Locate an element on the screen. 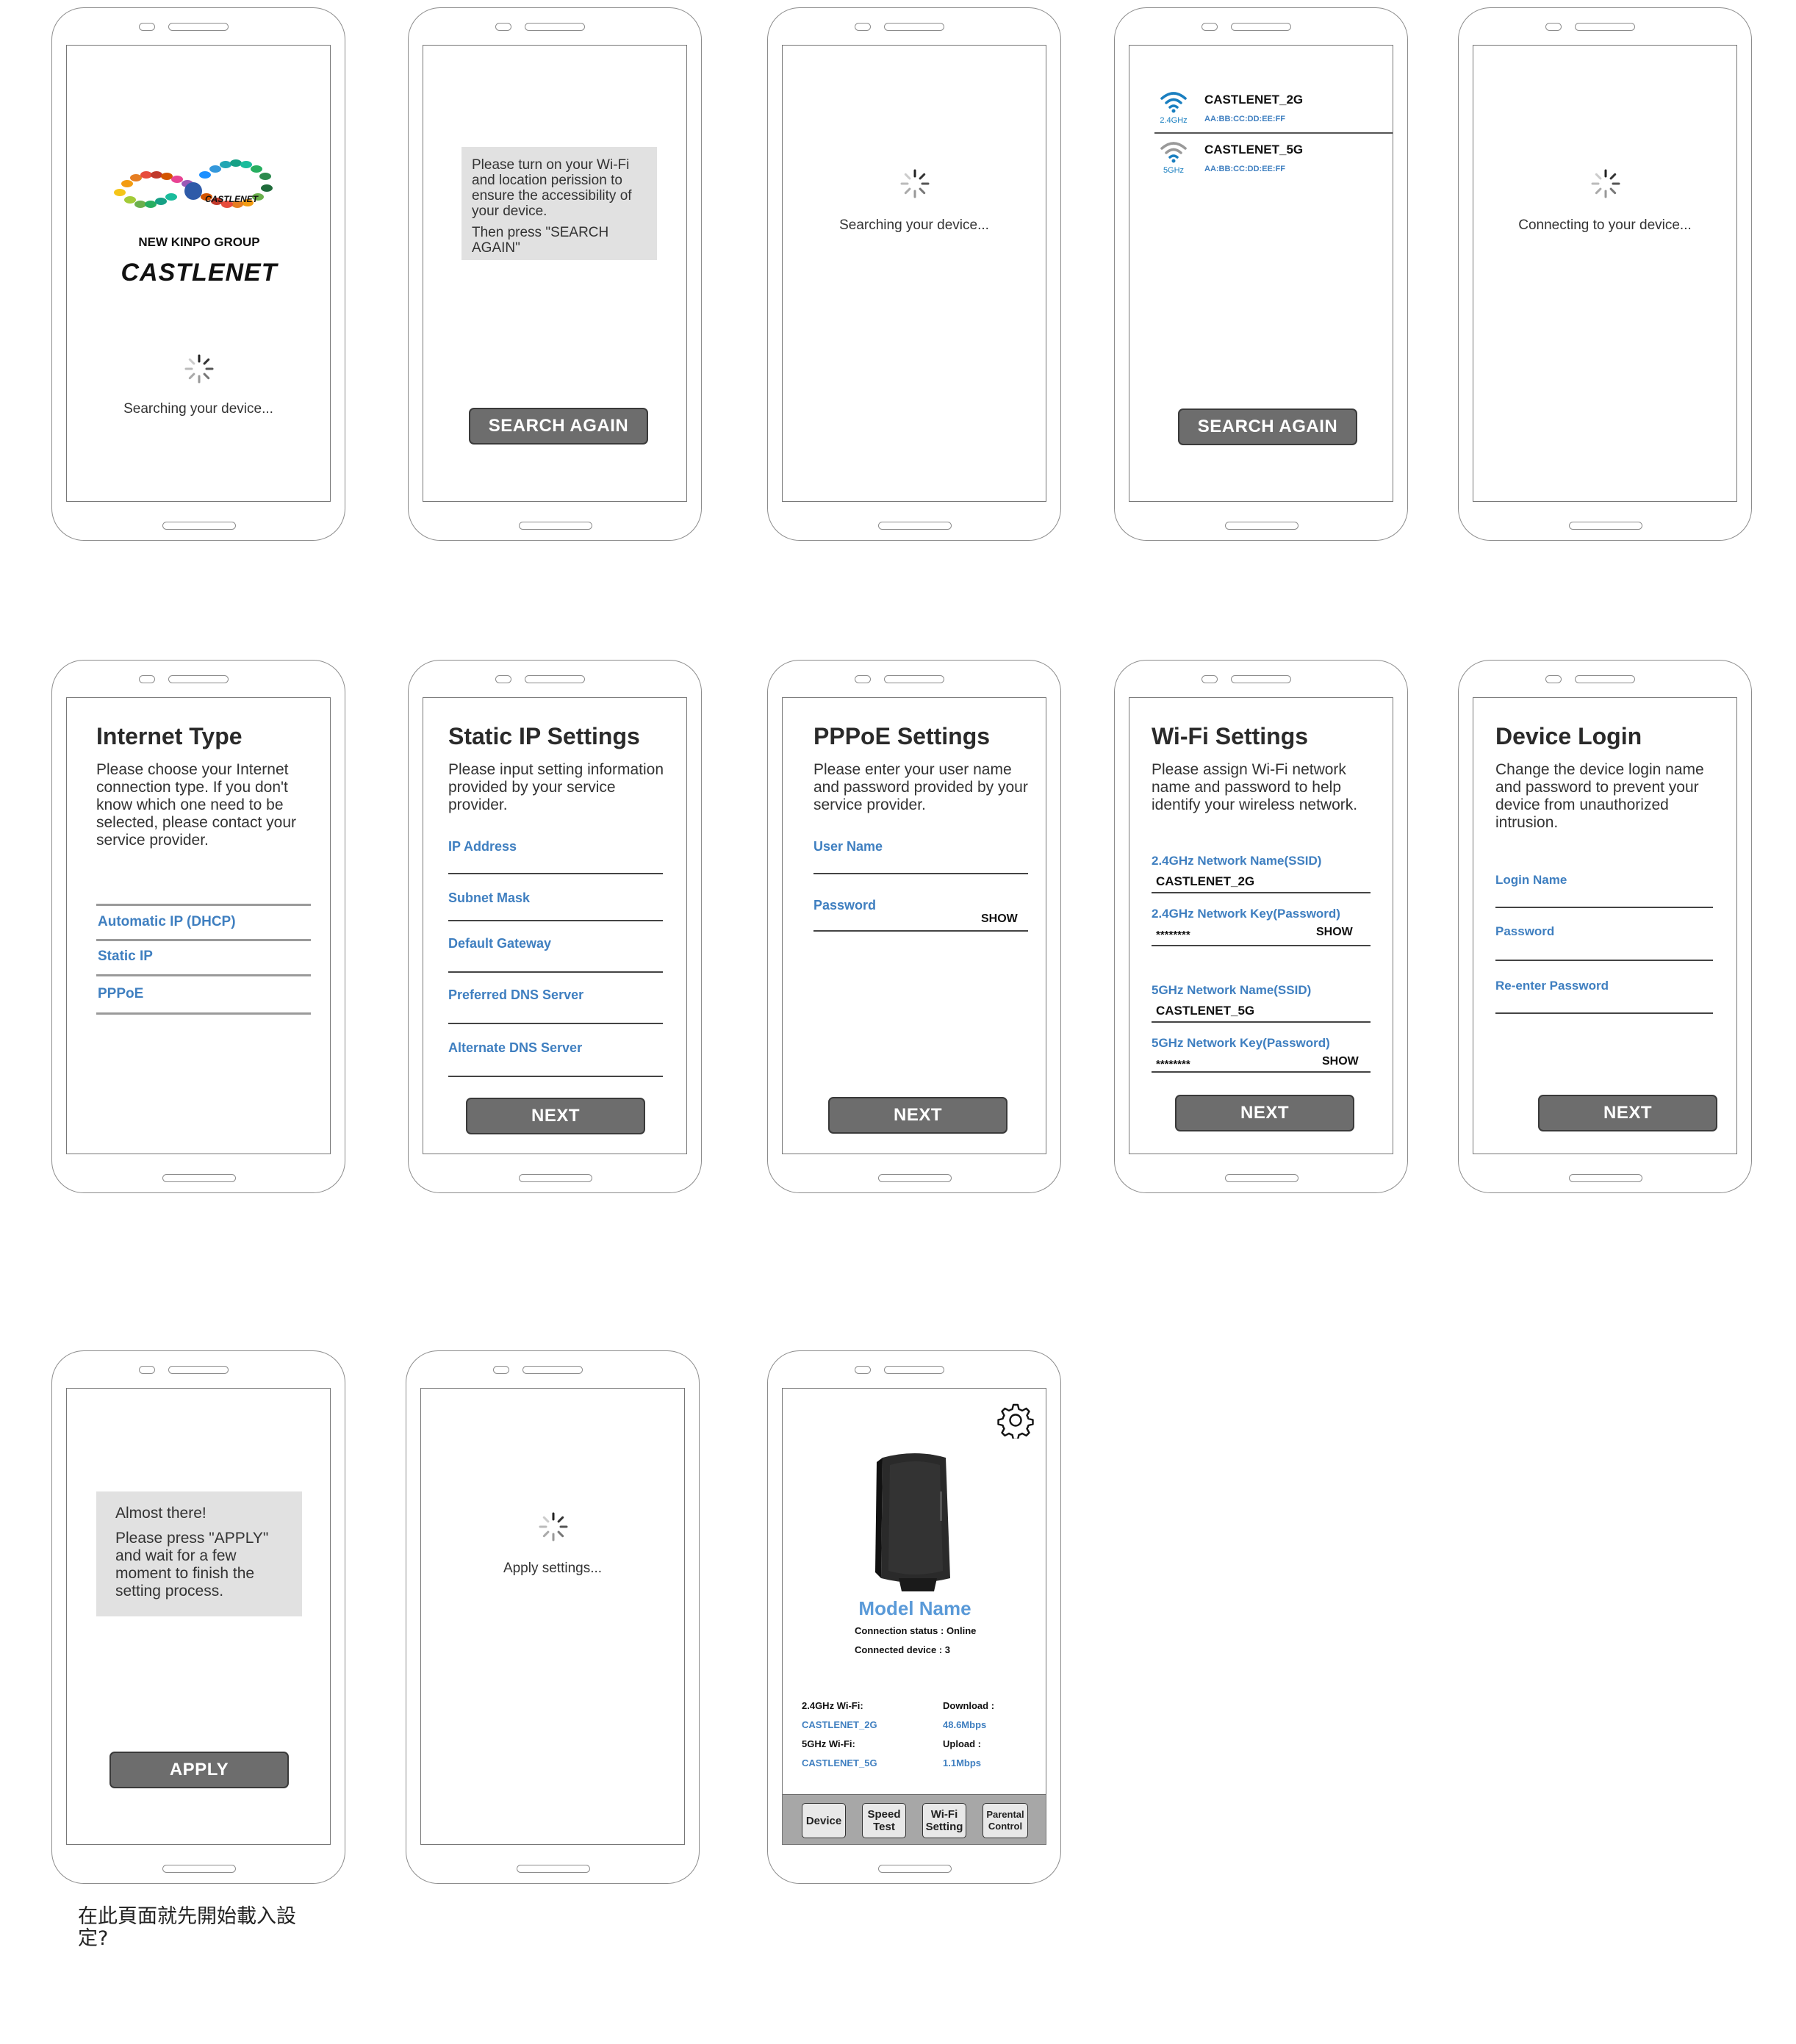 The width and height of the screenshot is (1796, 2044). show-key-5-toggle: SHOW is located at coordinates (1340, 1061).